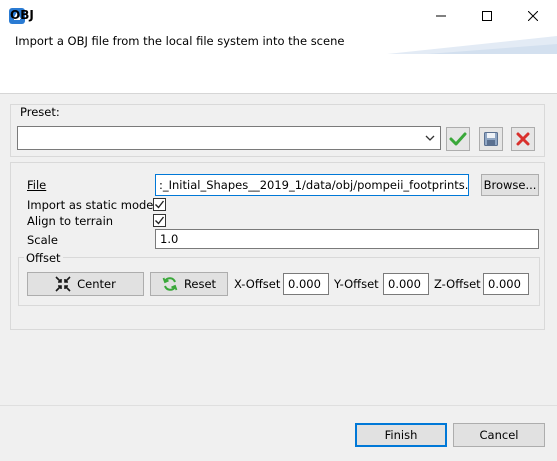  Describe the element at coordinates (40, 112) in the screenshot. I see `preset-label: Preset:` at that location.